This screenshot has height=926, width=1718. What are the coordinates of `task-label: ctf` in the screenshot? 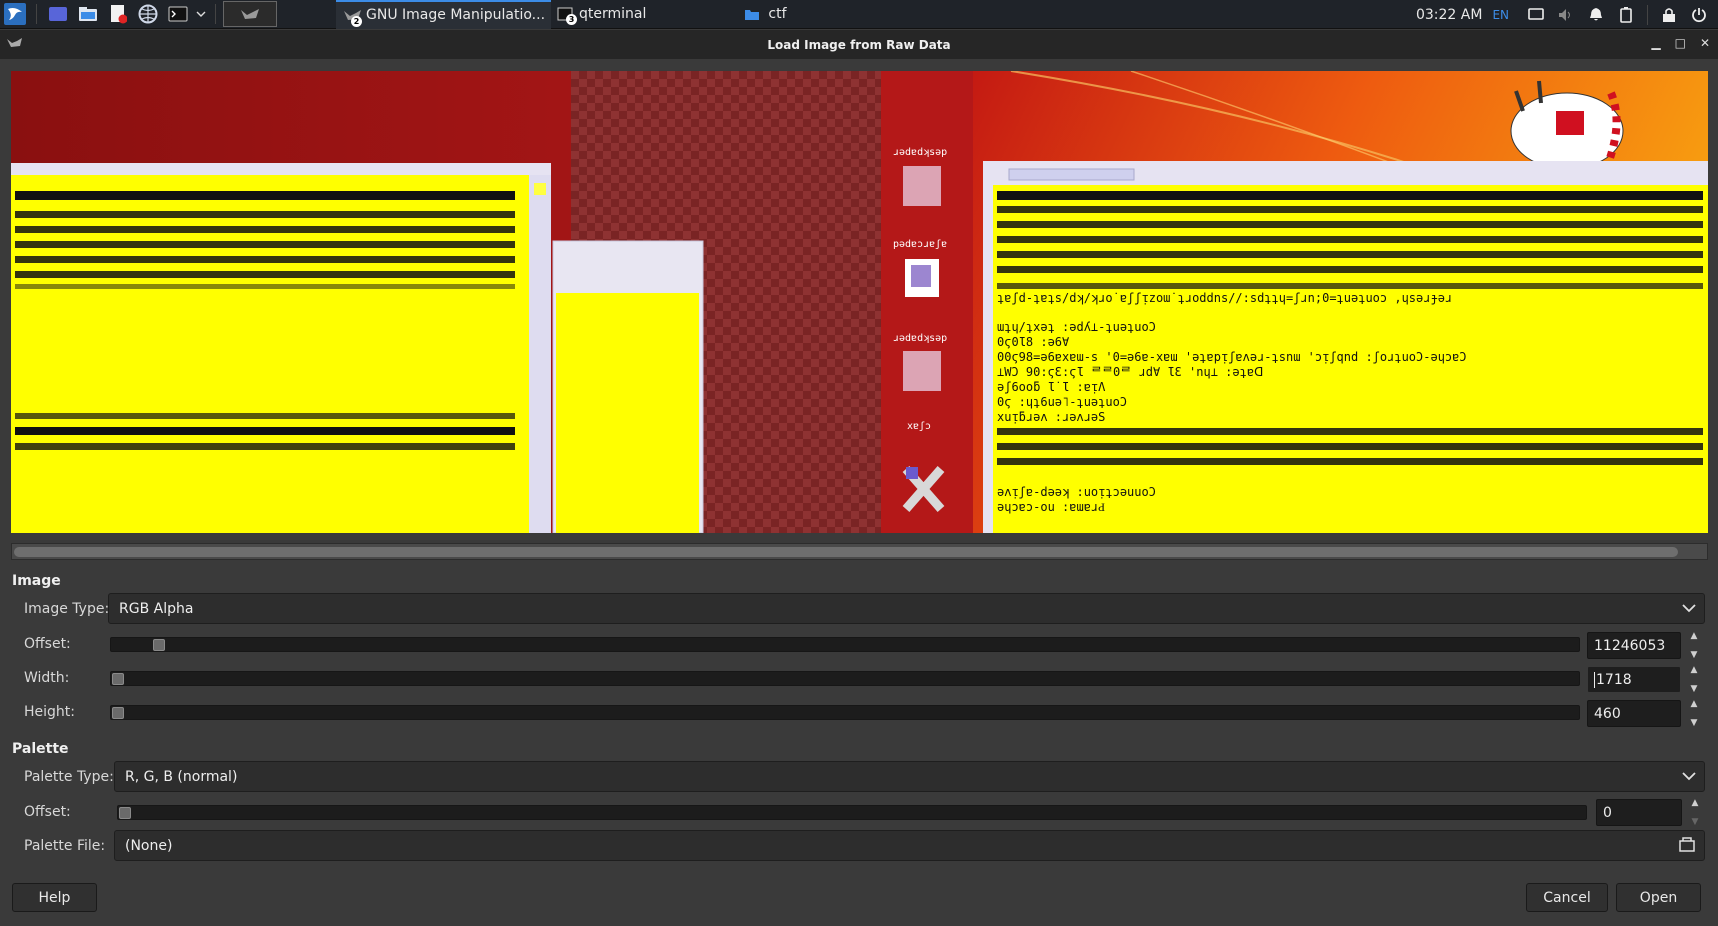 It's located at (777, 14).